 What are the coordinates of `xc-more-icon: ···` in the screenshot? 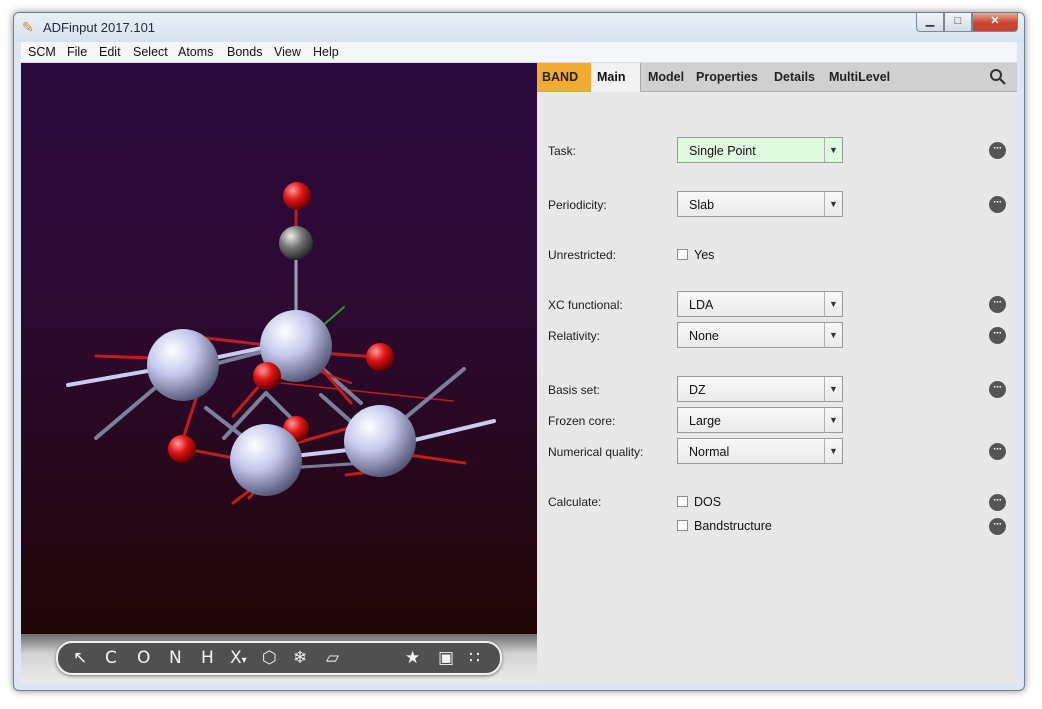 It's located at (997, 304).